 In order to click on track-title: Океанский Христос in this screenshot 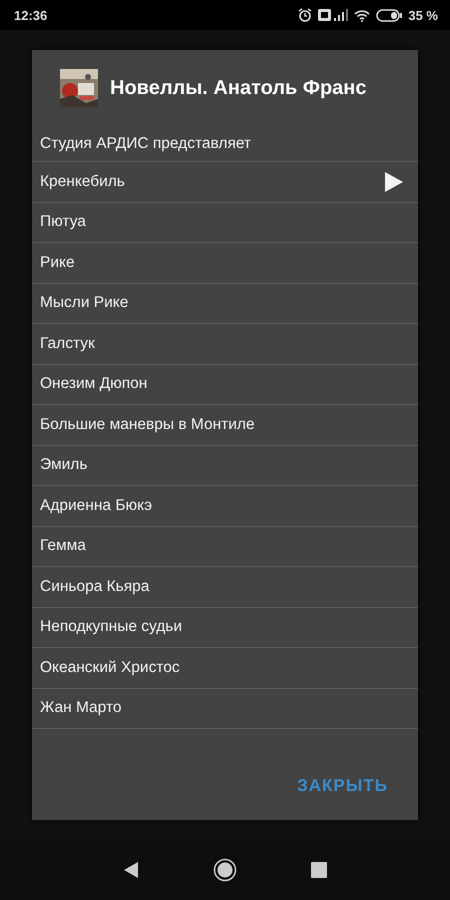, I will do `click(110, 667)`.